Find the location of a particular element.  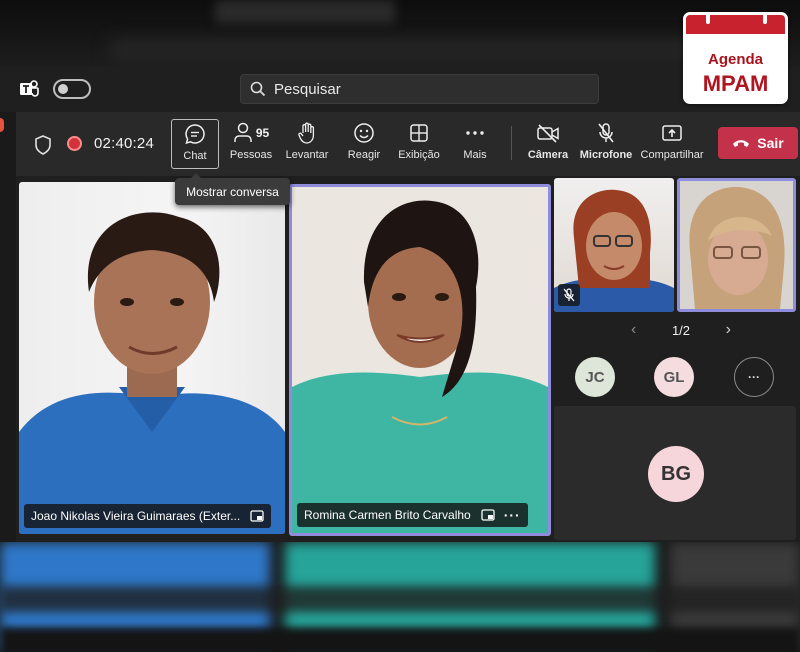

people-label: Pessoas is located at coordinates (251, 155).